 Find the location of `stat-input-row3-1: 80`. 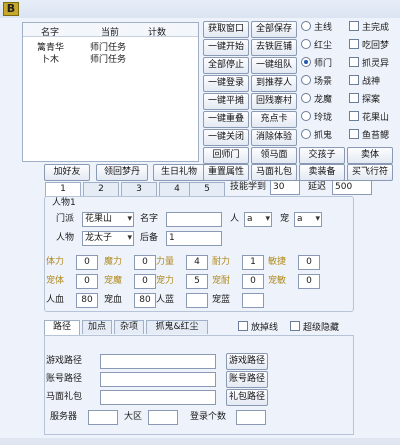

stat-input-row3-1: 80 is located at coordinates (145, 300).